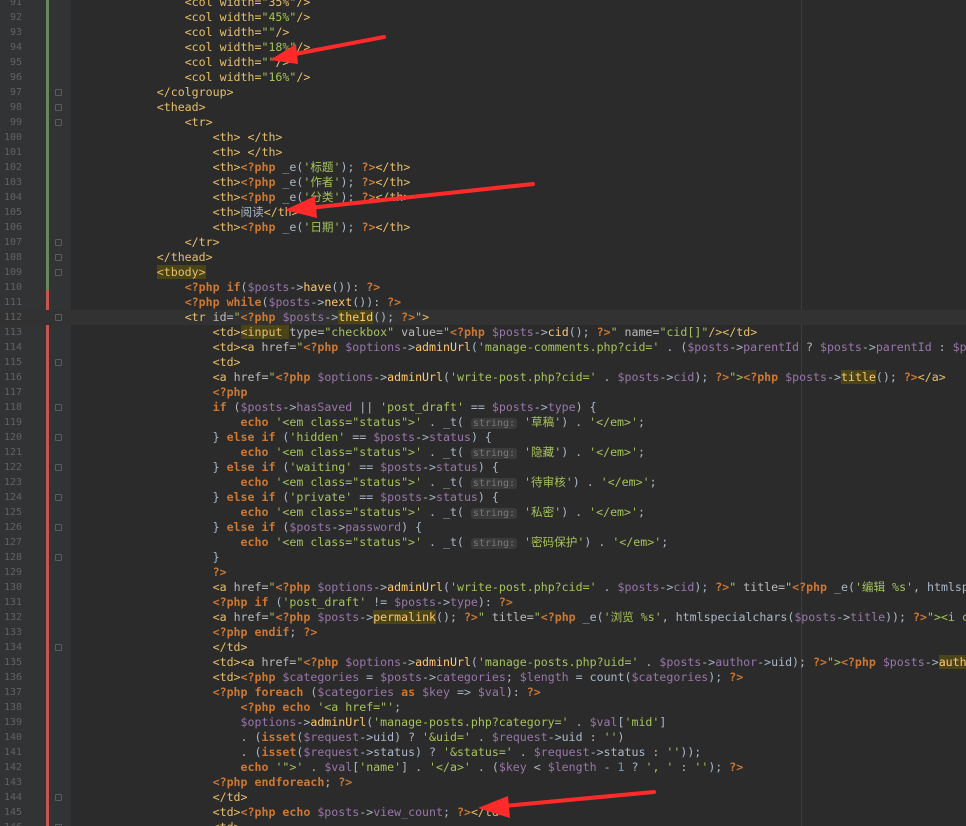 This screenshot has height=826, width=966. I want to click on code-token: );, so click(705, 587).